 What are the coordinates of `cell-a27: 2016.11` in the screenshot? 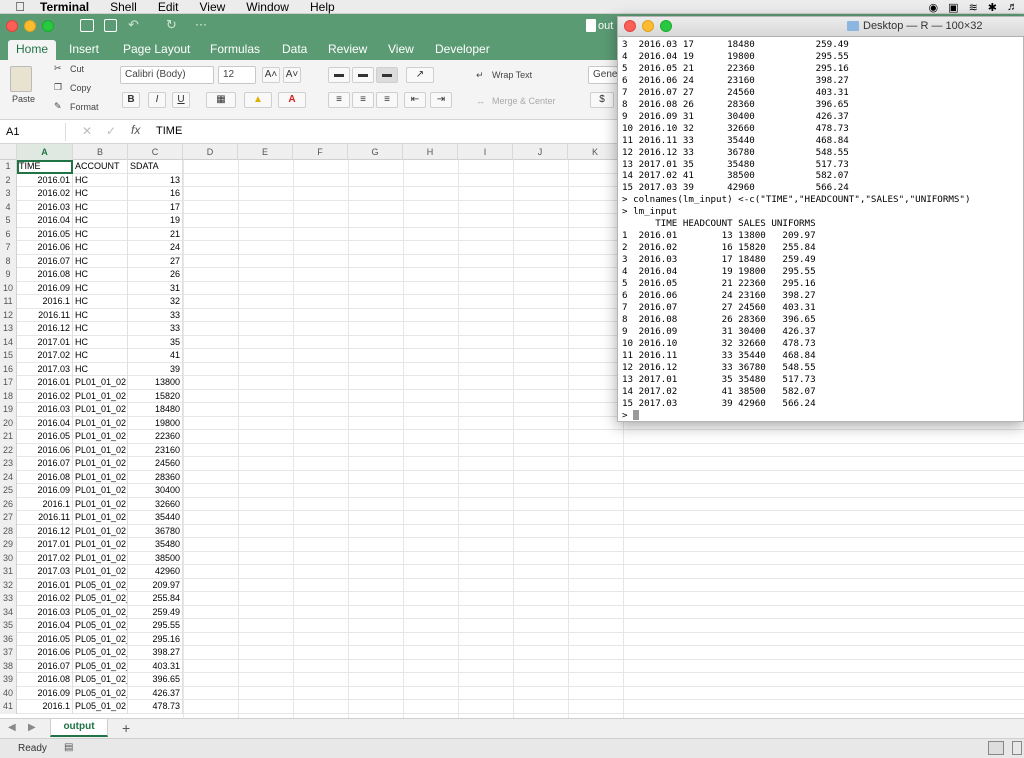 It's located at (45, 518).